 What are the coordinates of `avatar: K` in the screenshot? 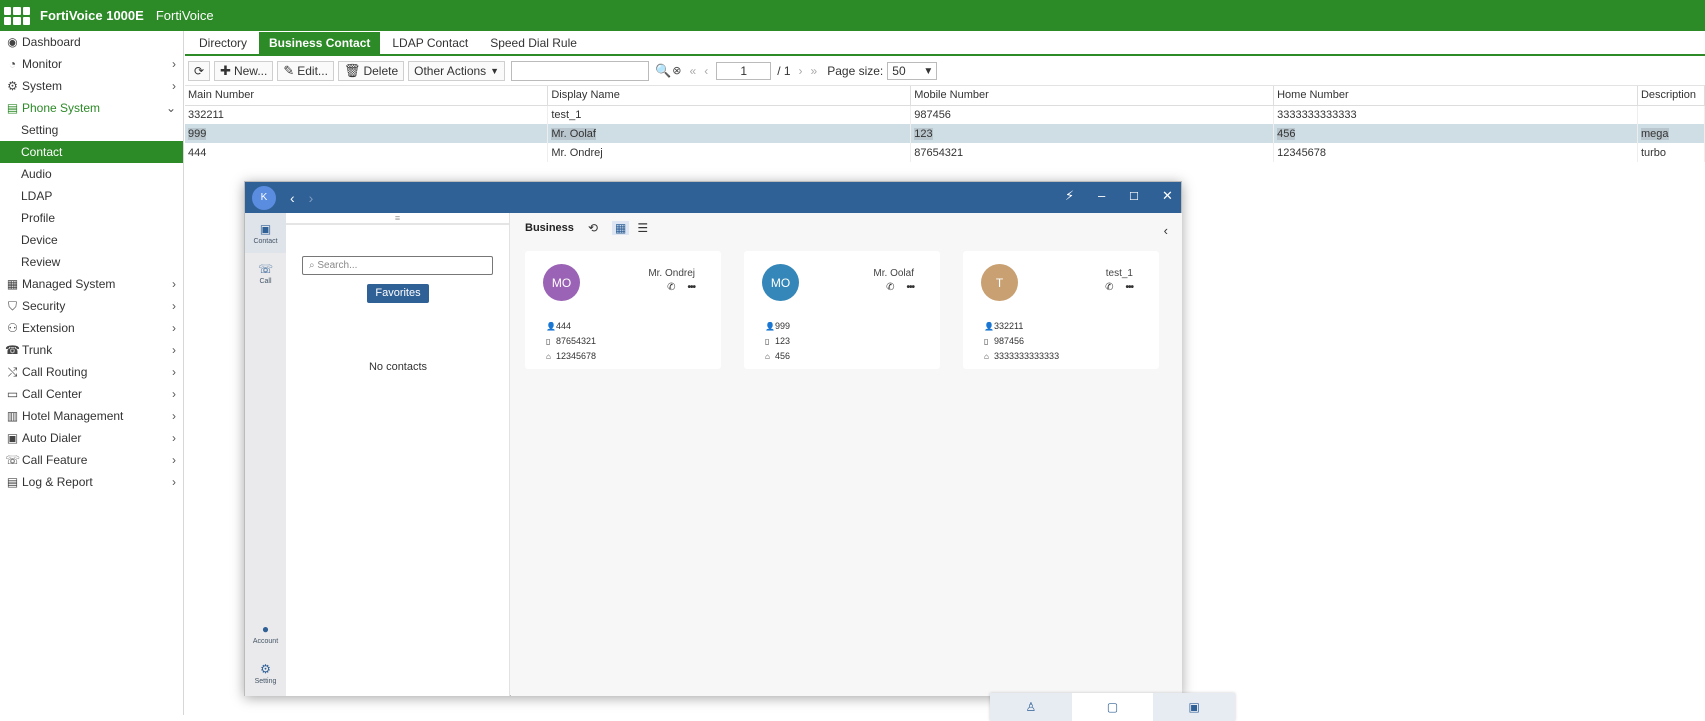 It's located at (264, 197).